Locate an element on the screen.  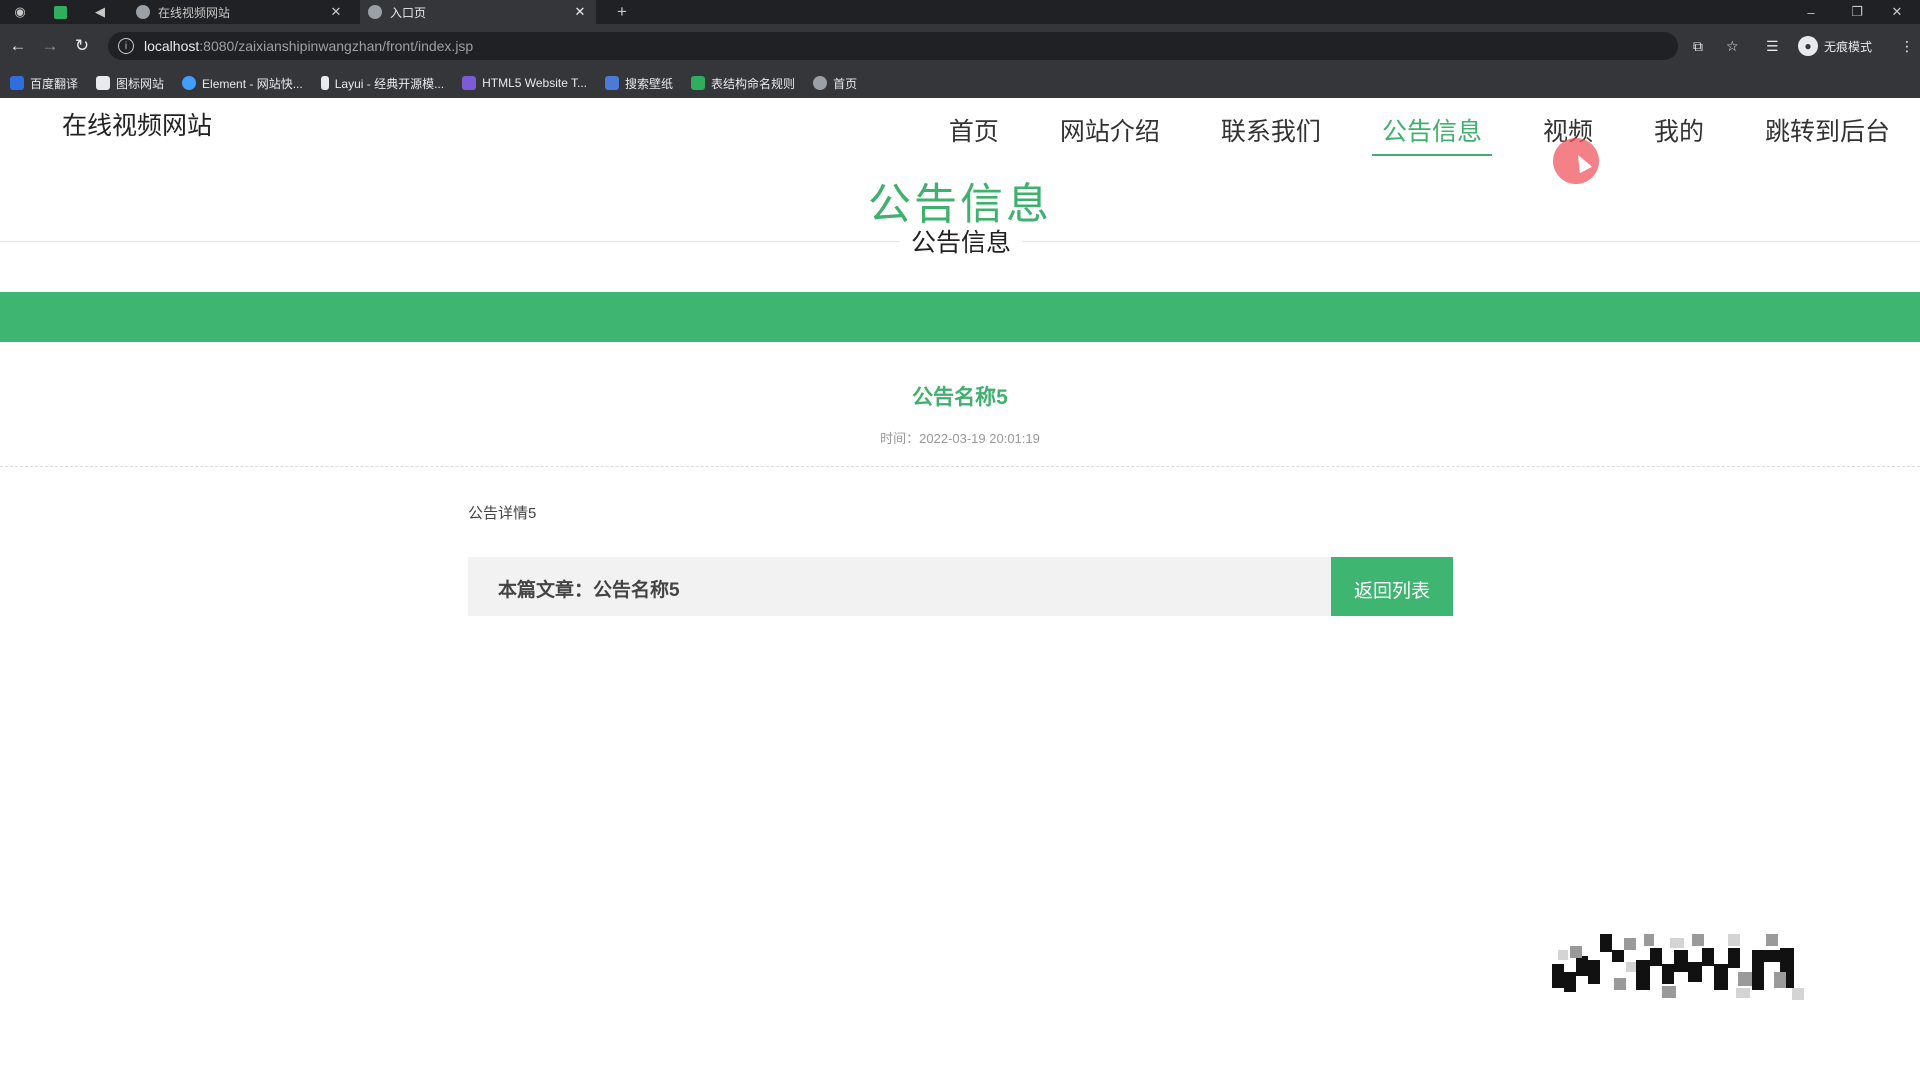
nav-announcements: 公告信息 is located at coordinates (1431, 134).